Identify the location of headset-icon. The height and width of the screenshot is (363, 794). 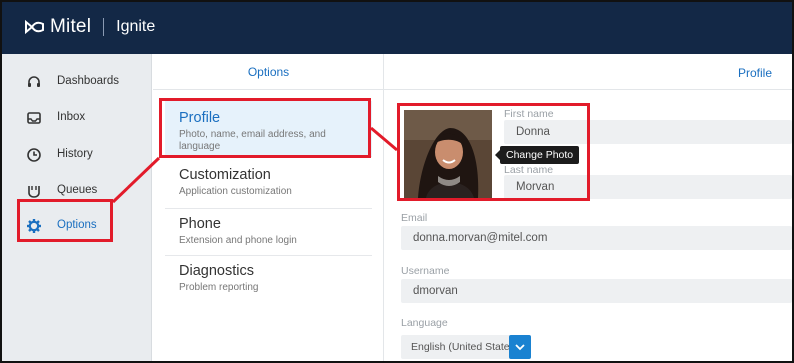
(34, 81).